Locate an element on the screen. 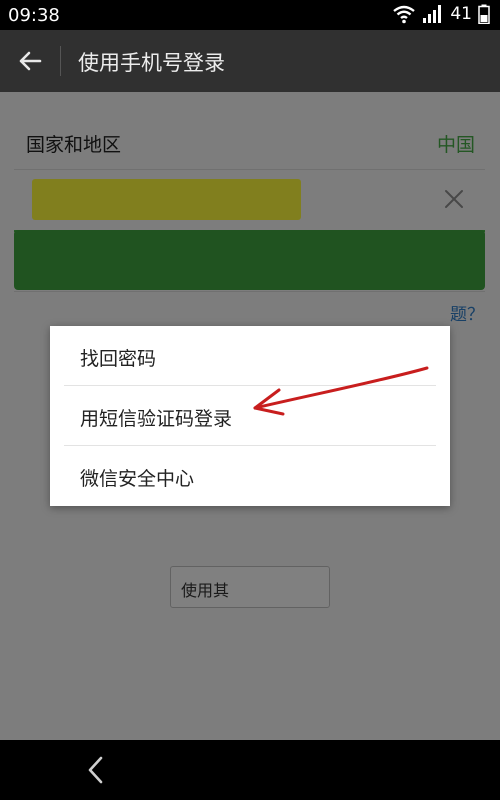  menu-item-recover-password: 找回密码 is located at coordinates (250, 356).